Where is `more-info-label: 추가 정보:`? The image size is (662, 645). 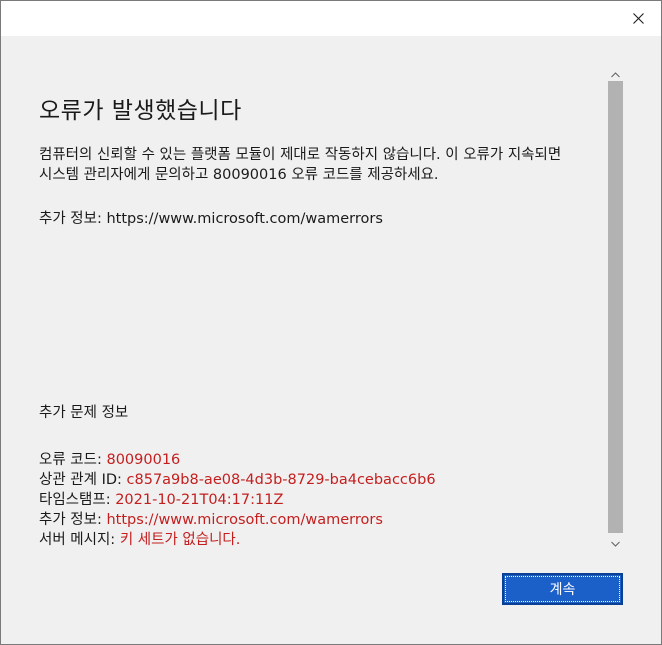
more-info-label: 추가 정보: is located at coordinates (73, 520).